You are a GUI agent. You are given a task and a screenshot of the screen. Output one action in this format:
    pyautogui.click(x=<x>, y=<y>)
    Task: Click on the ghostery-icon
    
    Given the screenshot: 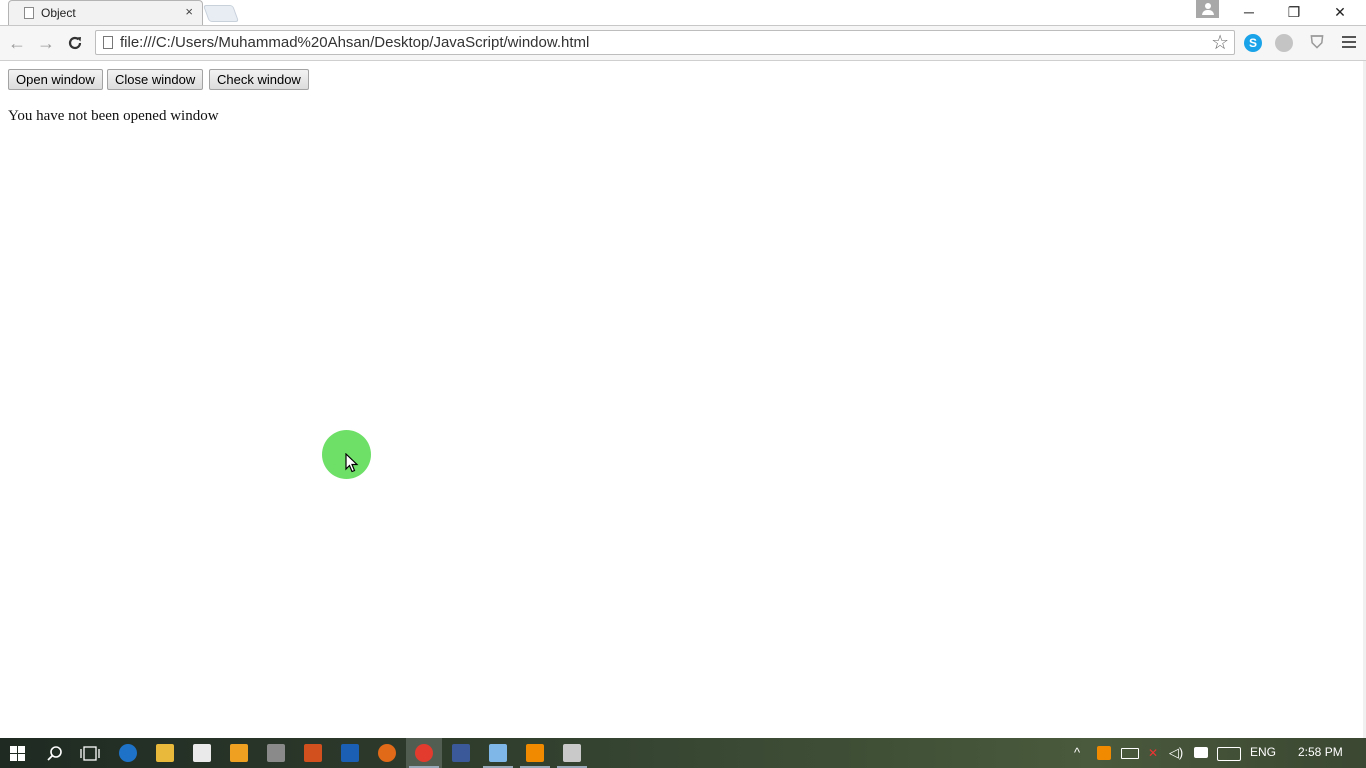 What is the action you would take?
    pyautogui.click(x=1284, y=43)
    